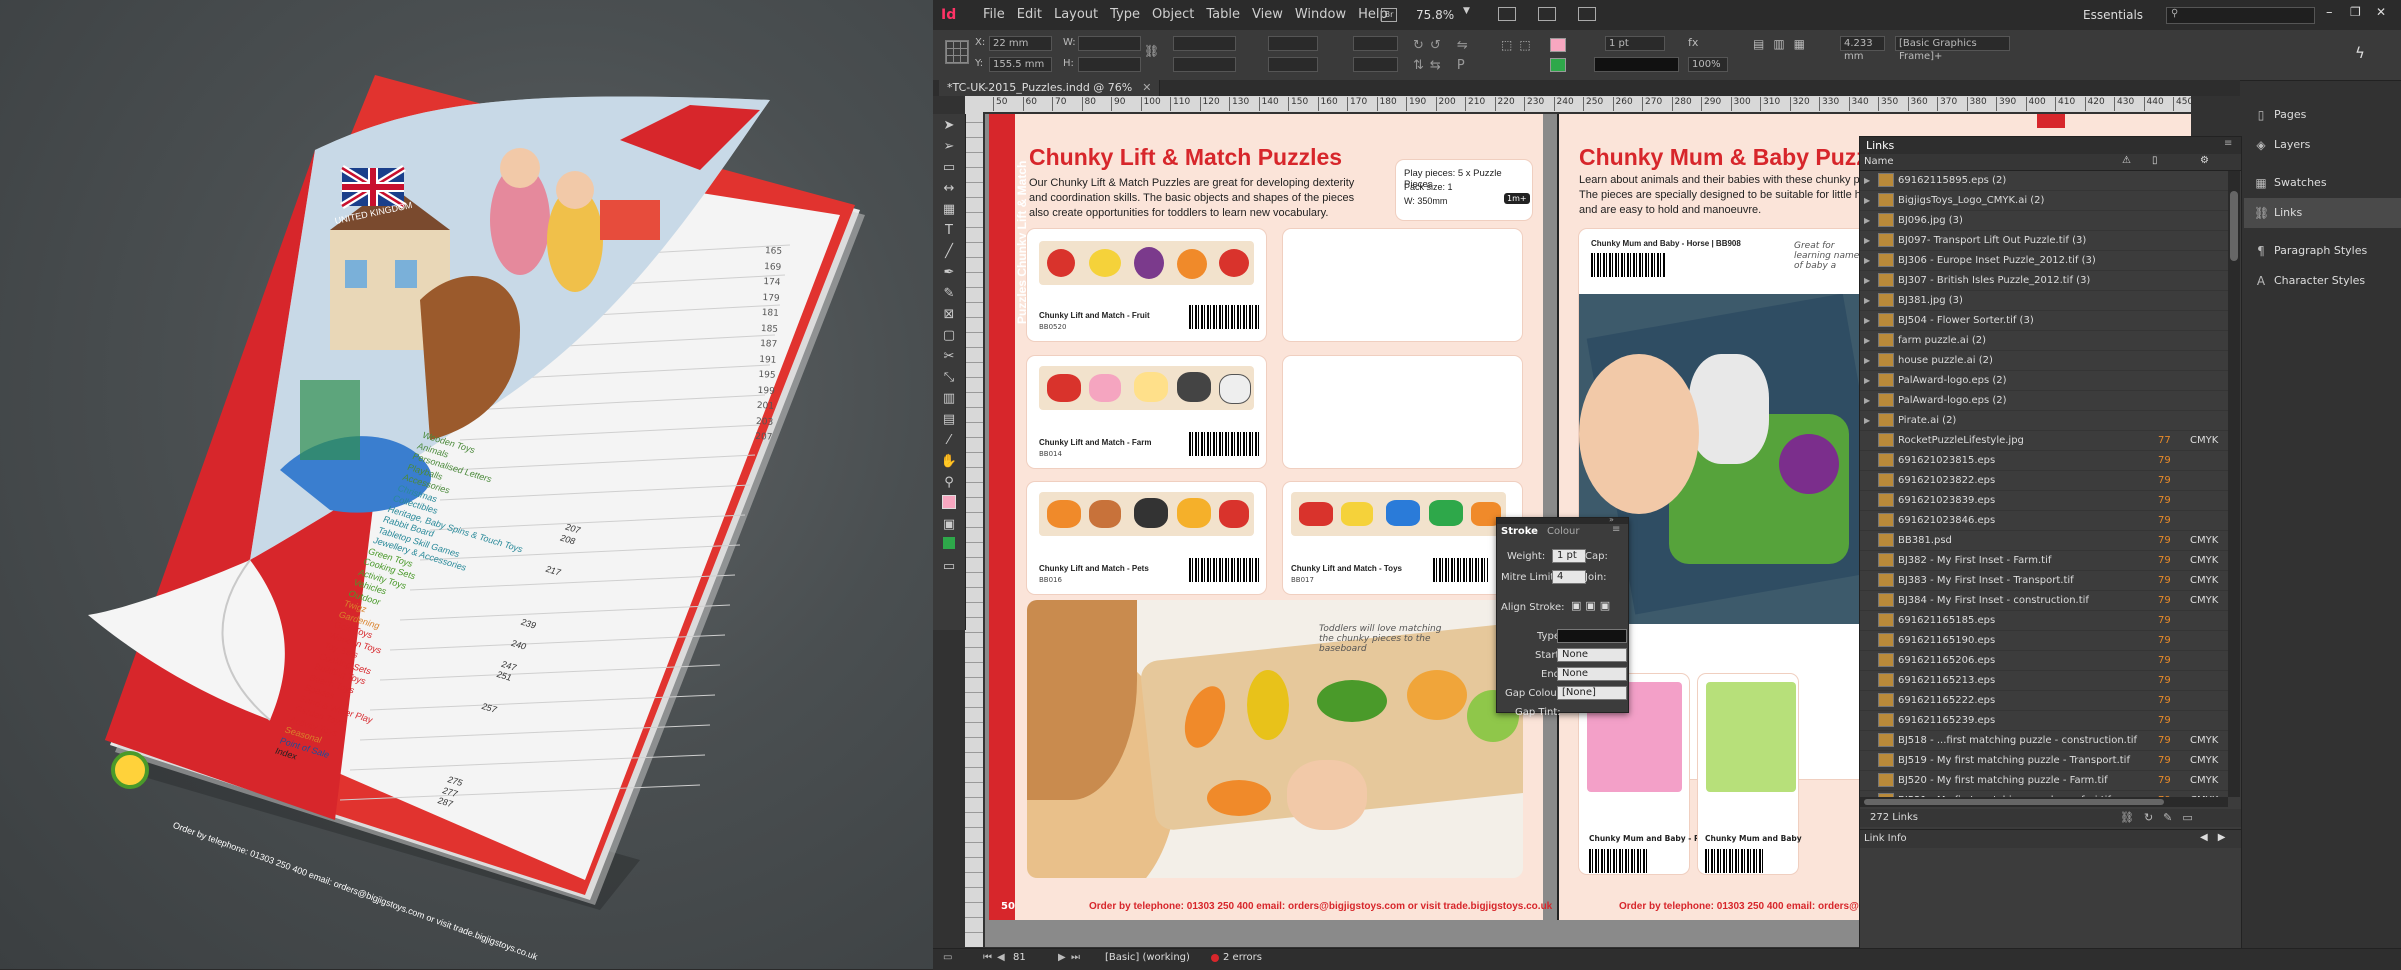  Describe the element at coordinates (1519, 45) in the screenshot. I see `select-container-icons: ⬚⬚` at that location.